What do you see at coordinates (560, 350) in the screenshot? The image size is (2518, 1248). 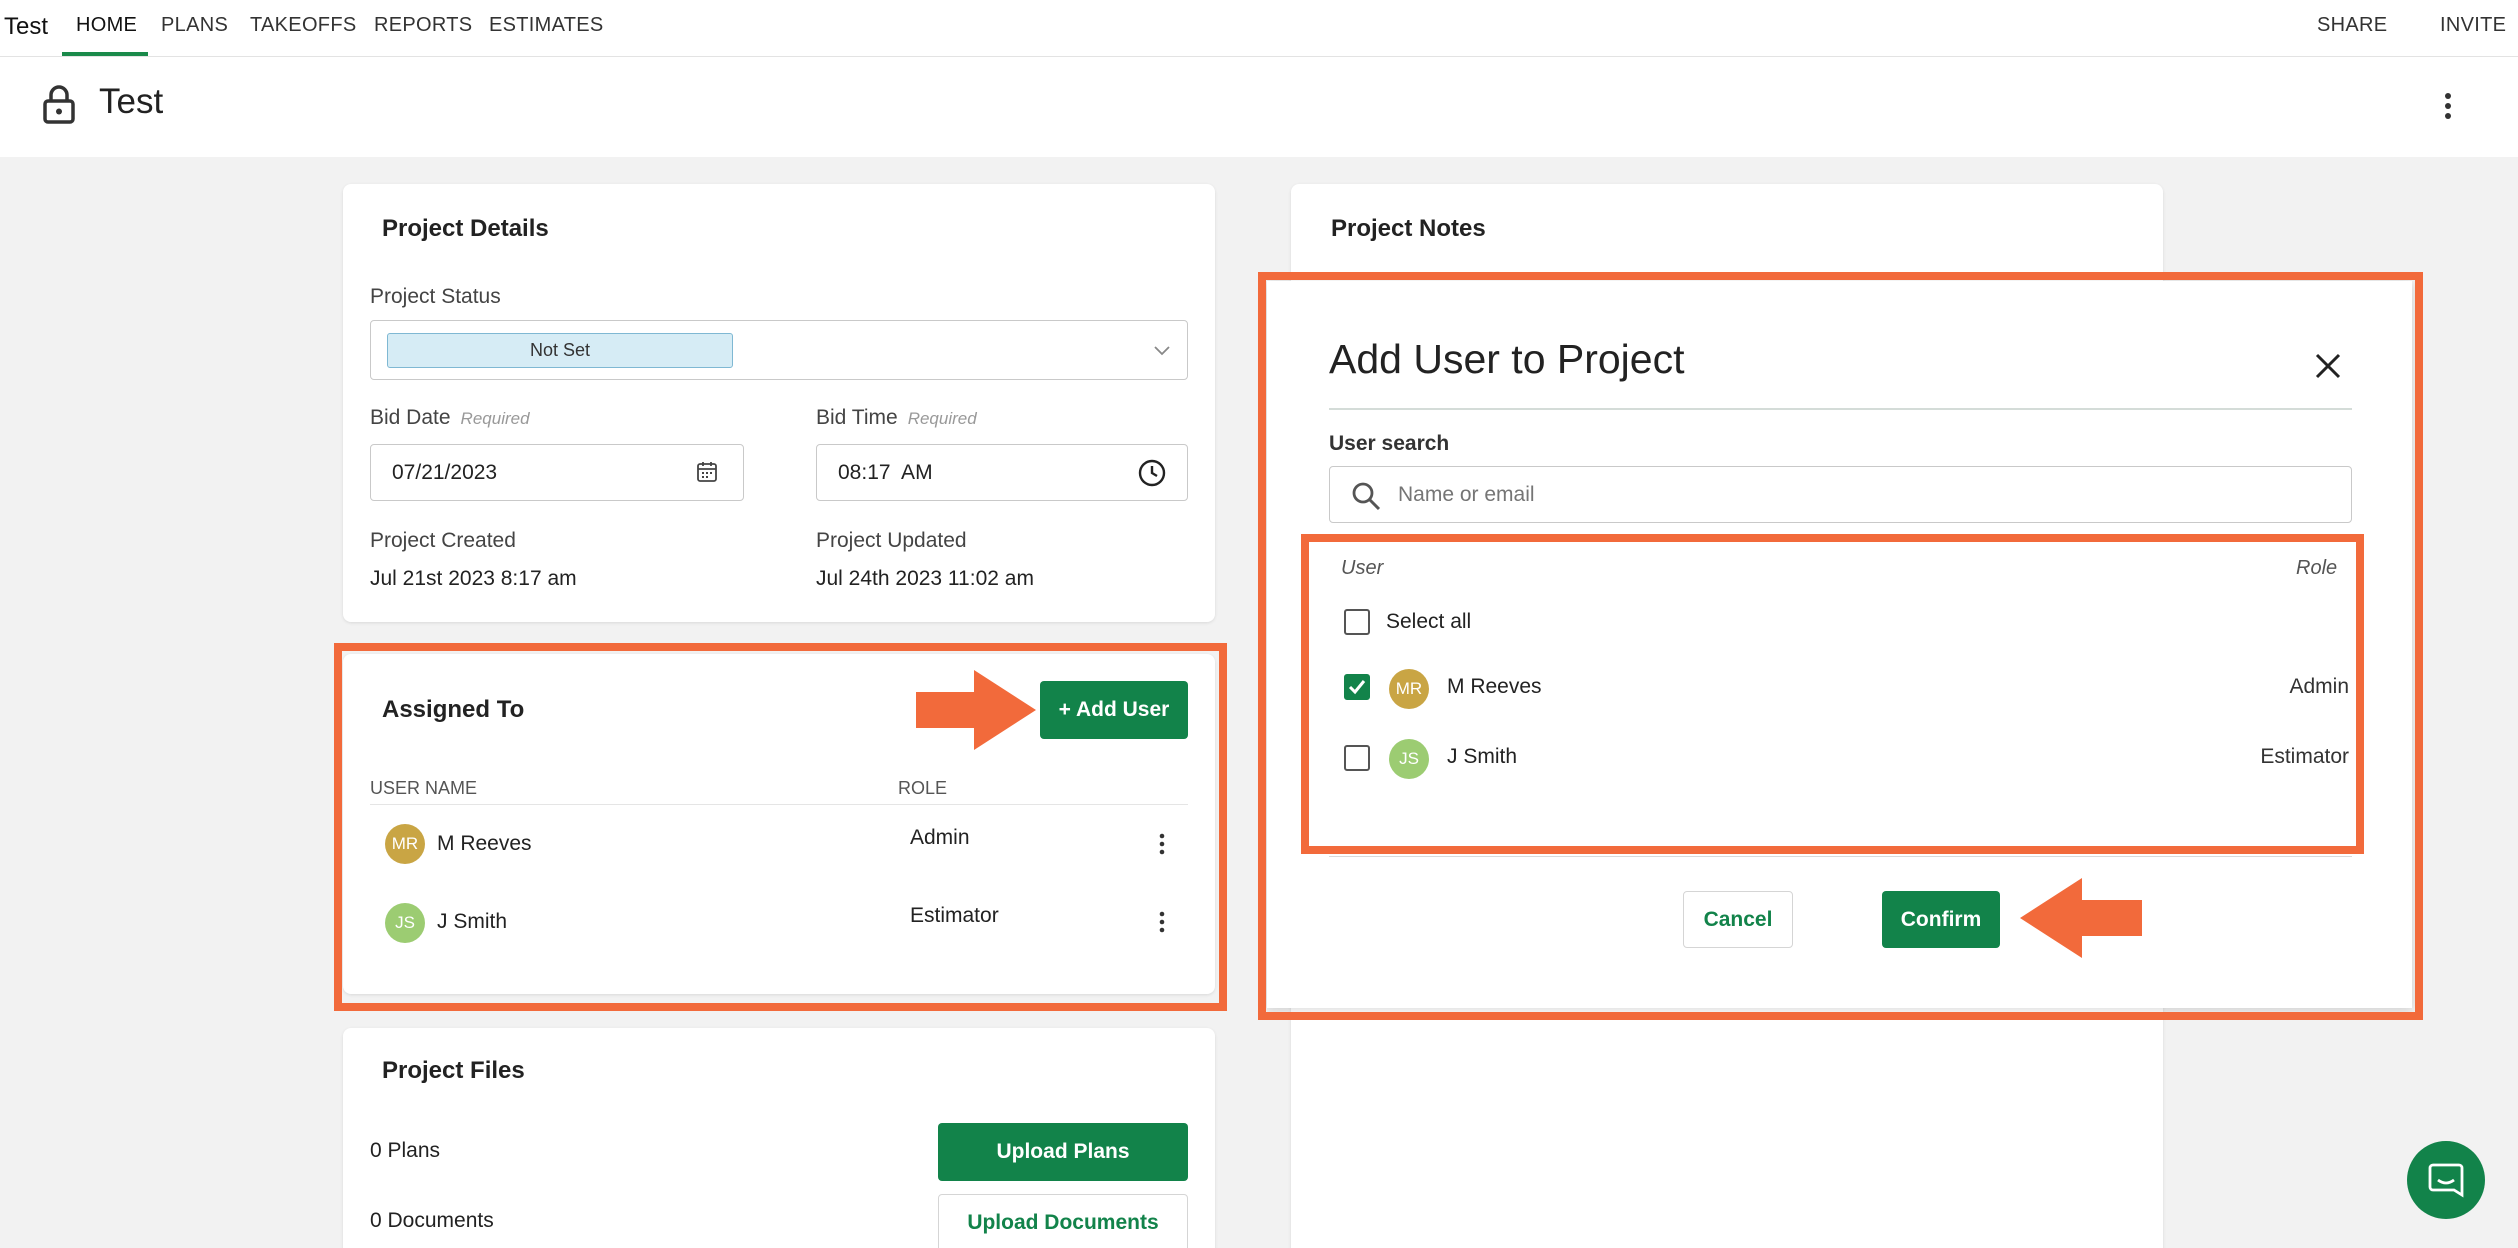 I see `status-badge: Not Set` at bounding box center [560, 350].